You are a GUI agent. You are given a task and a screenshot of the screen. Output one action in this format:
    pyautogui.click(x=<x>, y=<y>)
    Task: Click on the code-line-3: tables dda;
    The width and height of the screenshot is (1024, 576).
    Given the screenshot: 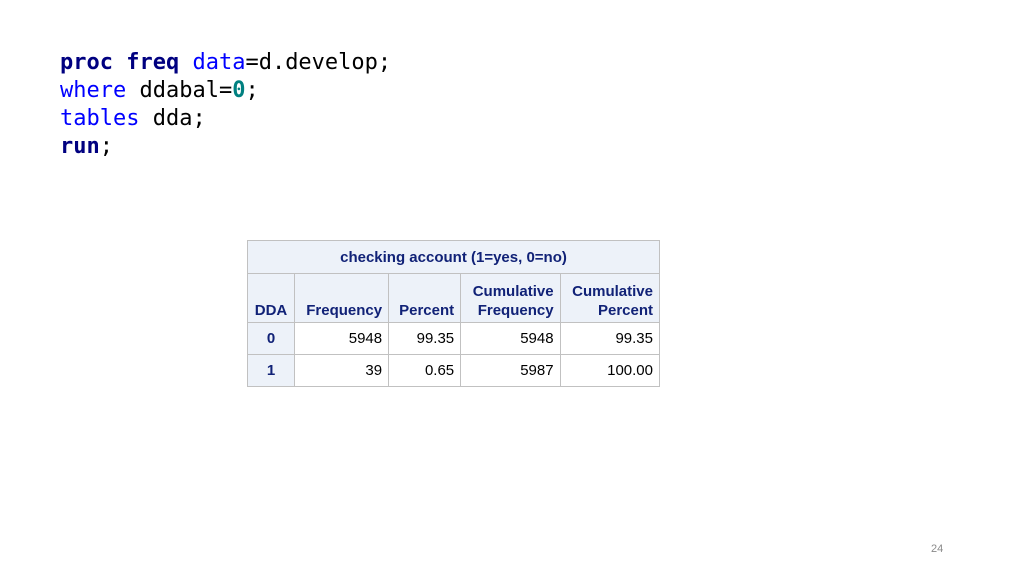 What is the action you would take?
    pyautogui.click(x=225, y=119)
    